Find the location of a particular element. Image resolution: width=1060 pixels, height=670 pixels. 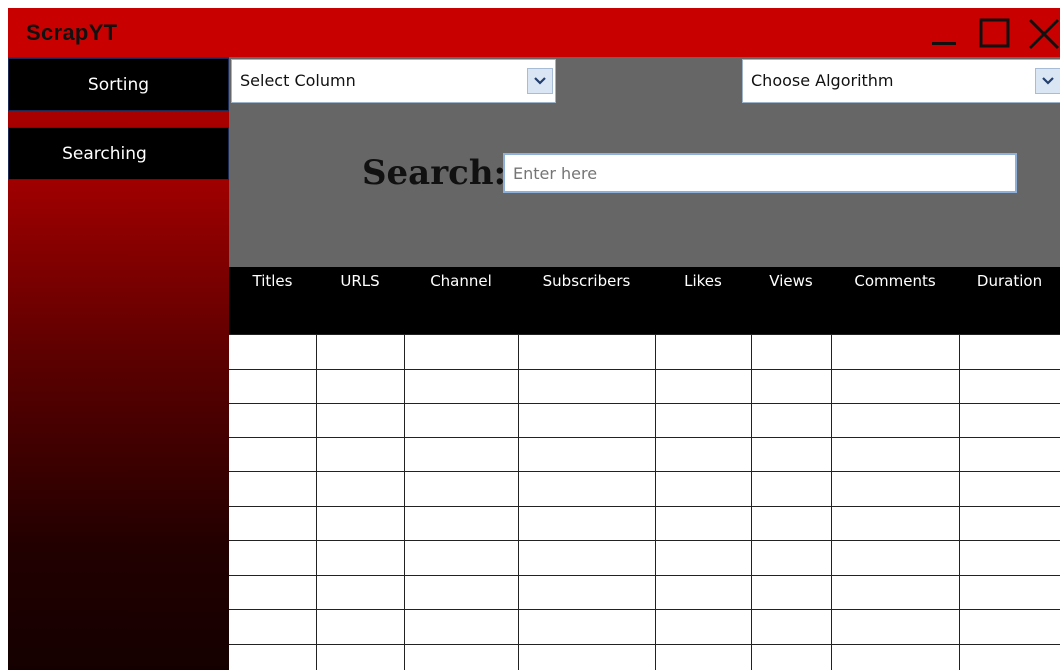

sidebar-item-searching: Searching is located at coordinates (118, 153).